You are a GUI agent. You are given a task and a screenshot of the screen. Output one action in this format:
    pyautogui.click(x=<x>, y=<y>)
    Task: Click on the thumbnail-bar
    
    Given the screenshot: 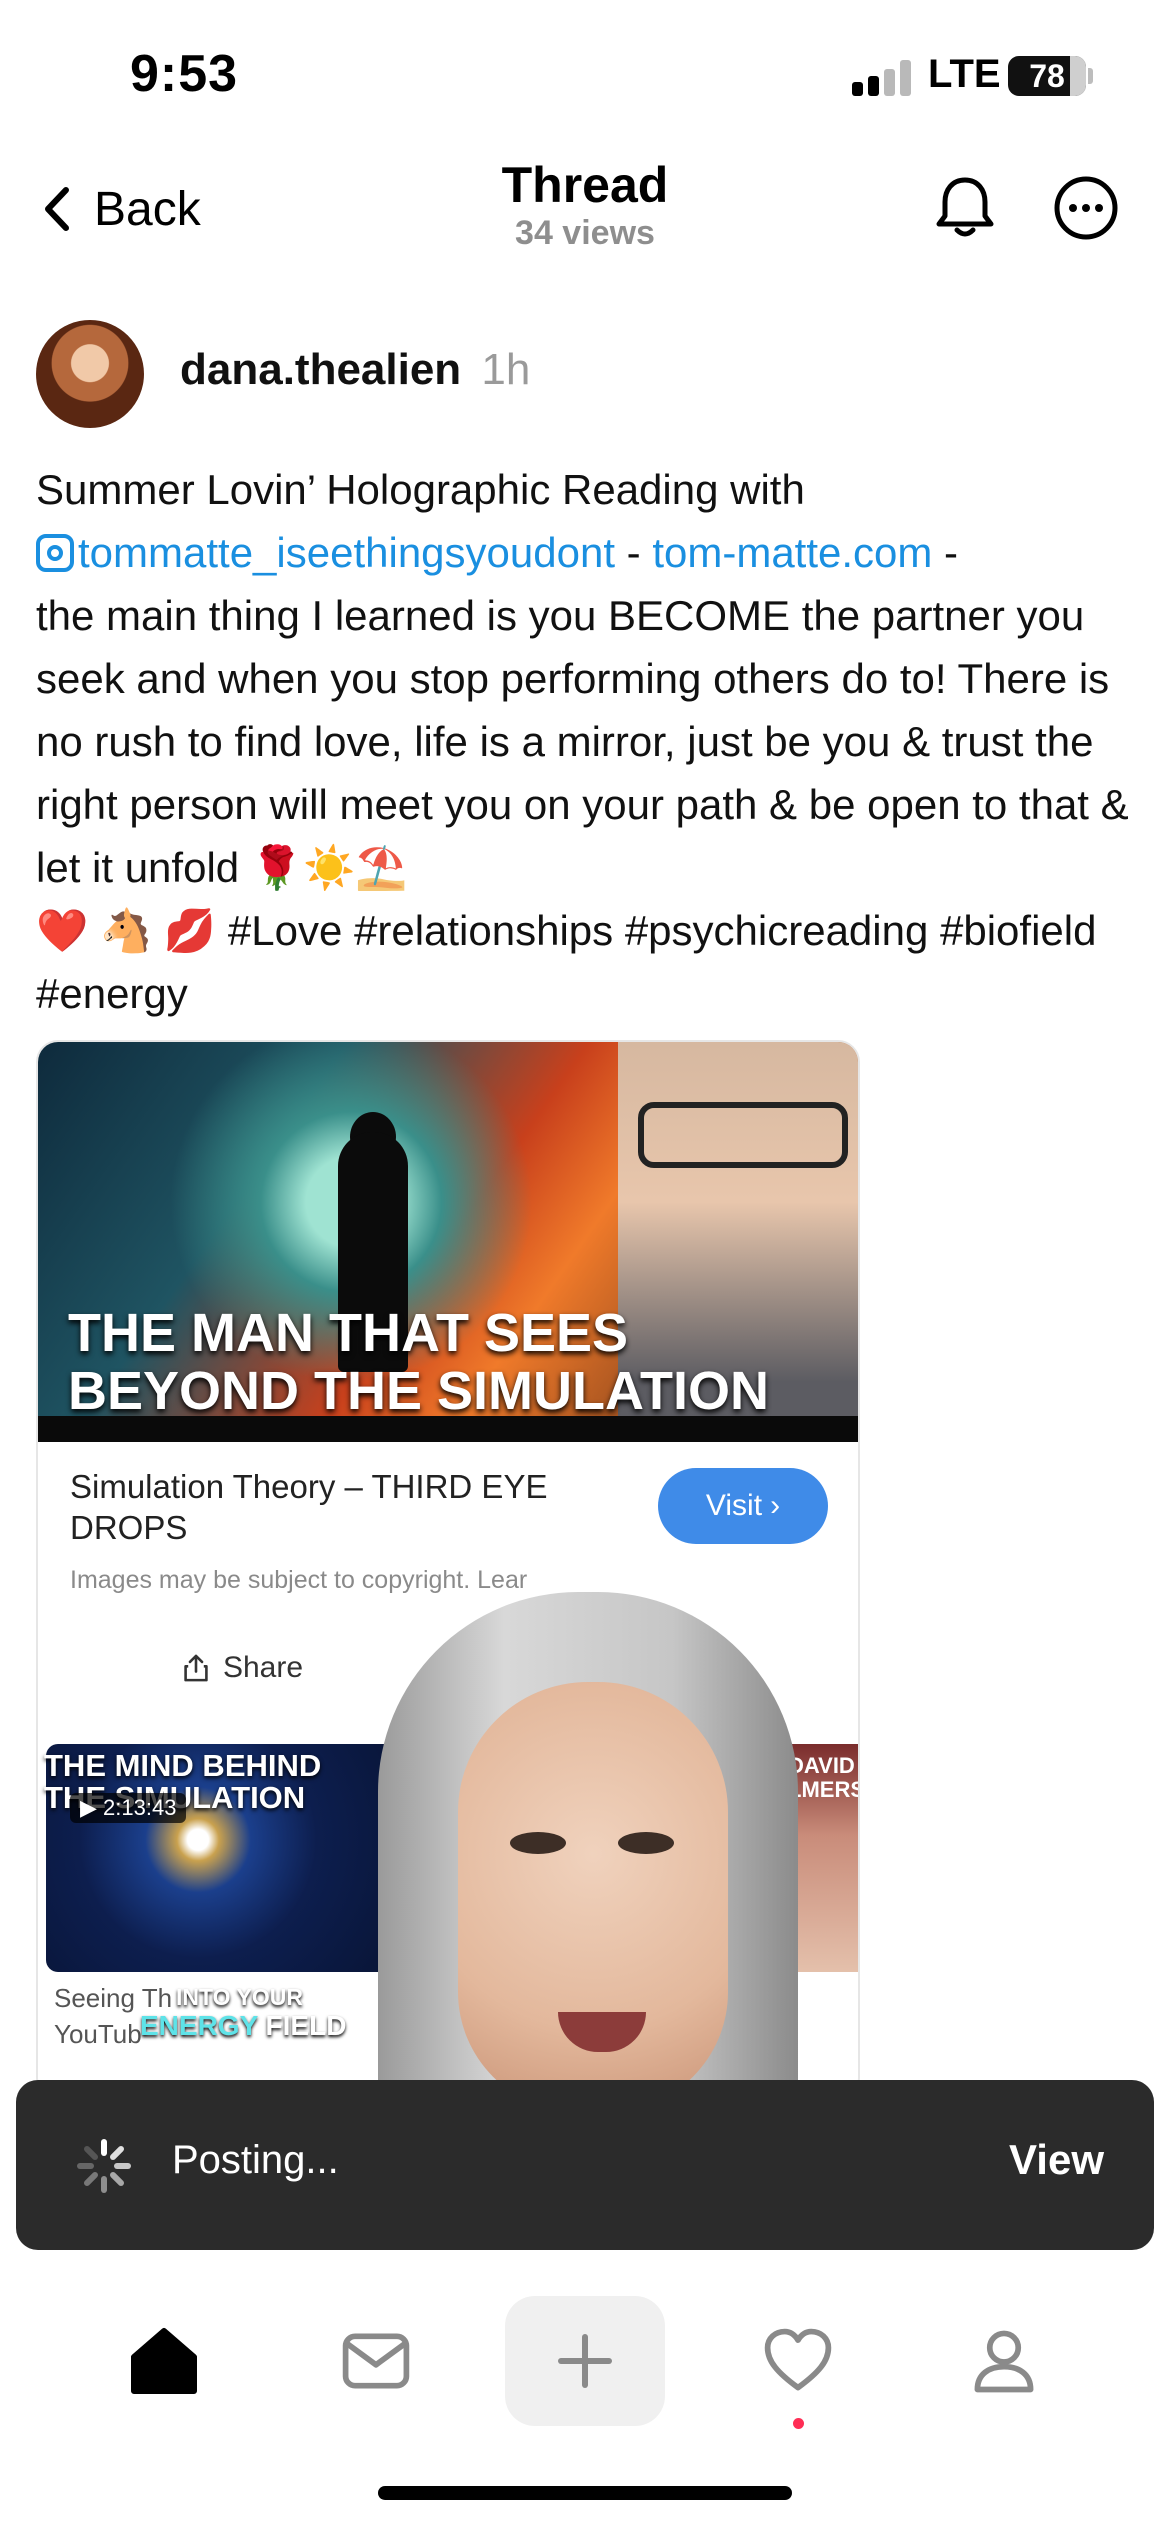 What is the action you would take?
    pyautogui.click(x=448, y=1429)
    